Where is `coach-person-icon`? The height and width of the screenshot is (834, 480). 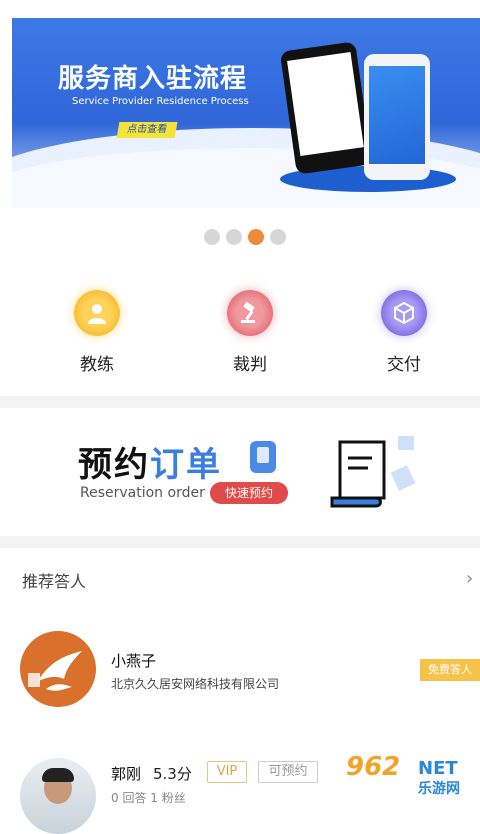 coach-person-icon is located at coordinates (97, 313).